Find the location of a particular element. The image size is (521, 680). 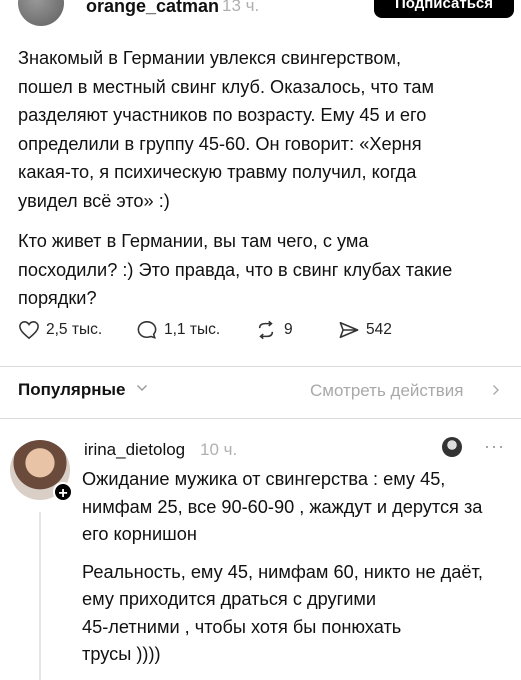

sort-popular-dropdown: Популярные is located at coordinates (71, 390).